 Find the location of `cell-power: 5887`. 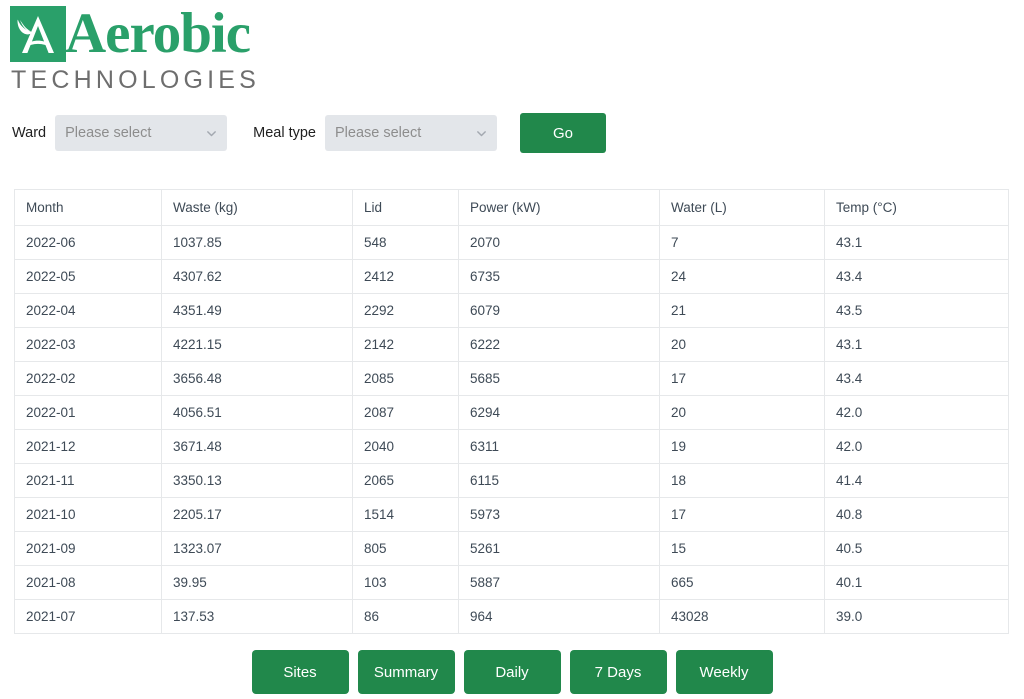

cell-power: 5887 is located at coordinates (559, 582).